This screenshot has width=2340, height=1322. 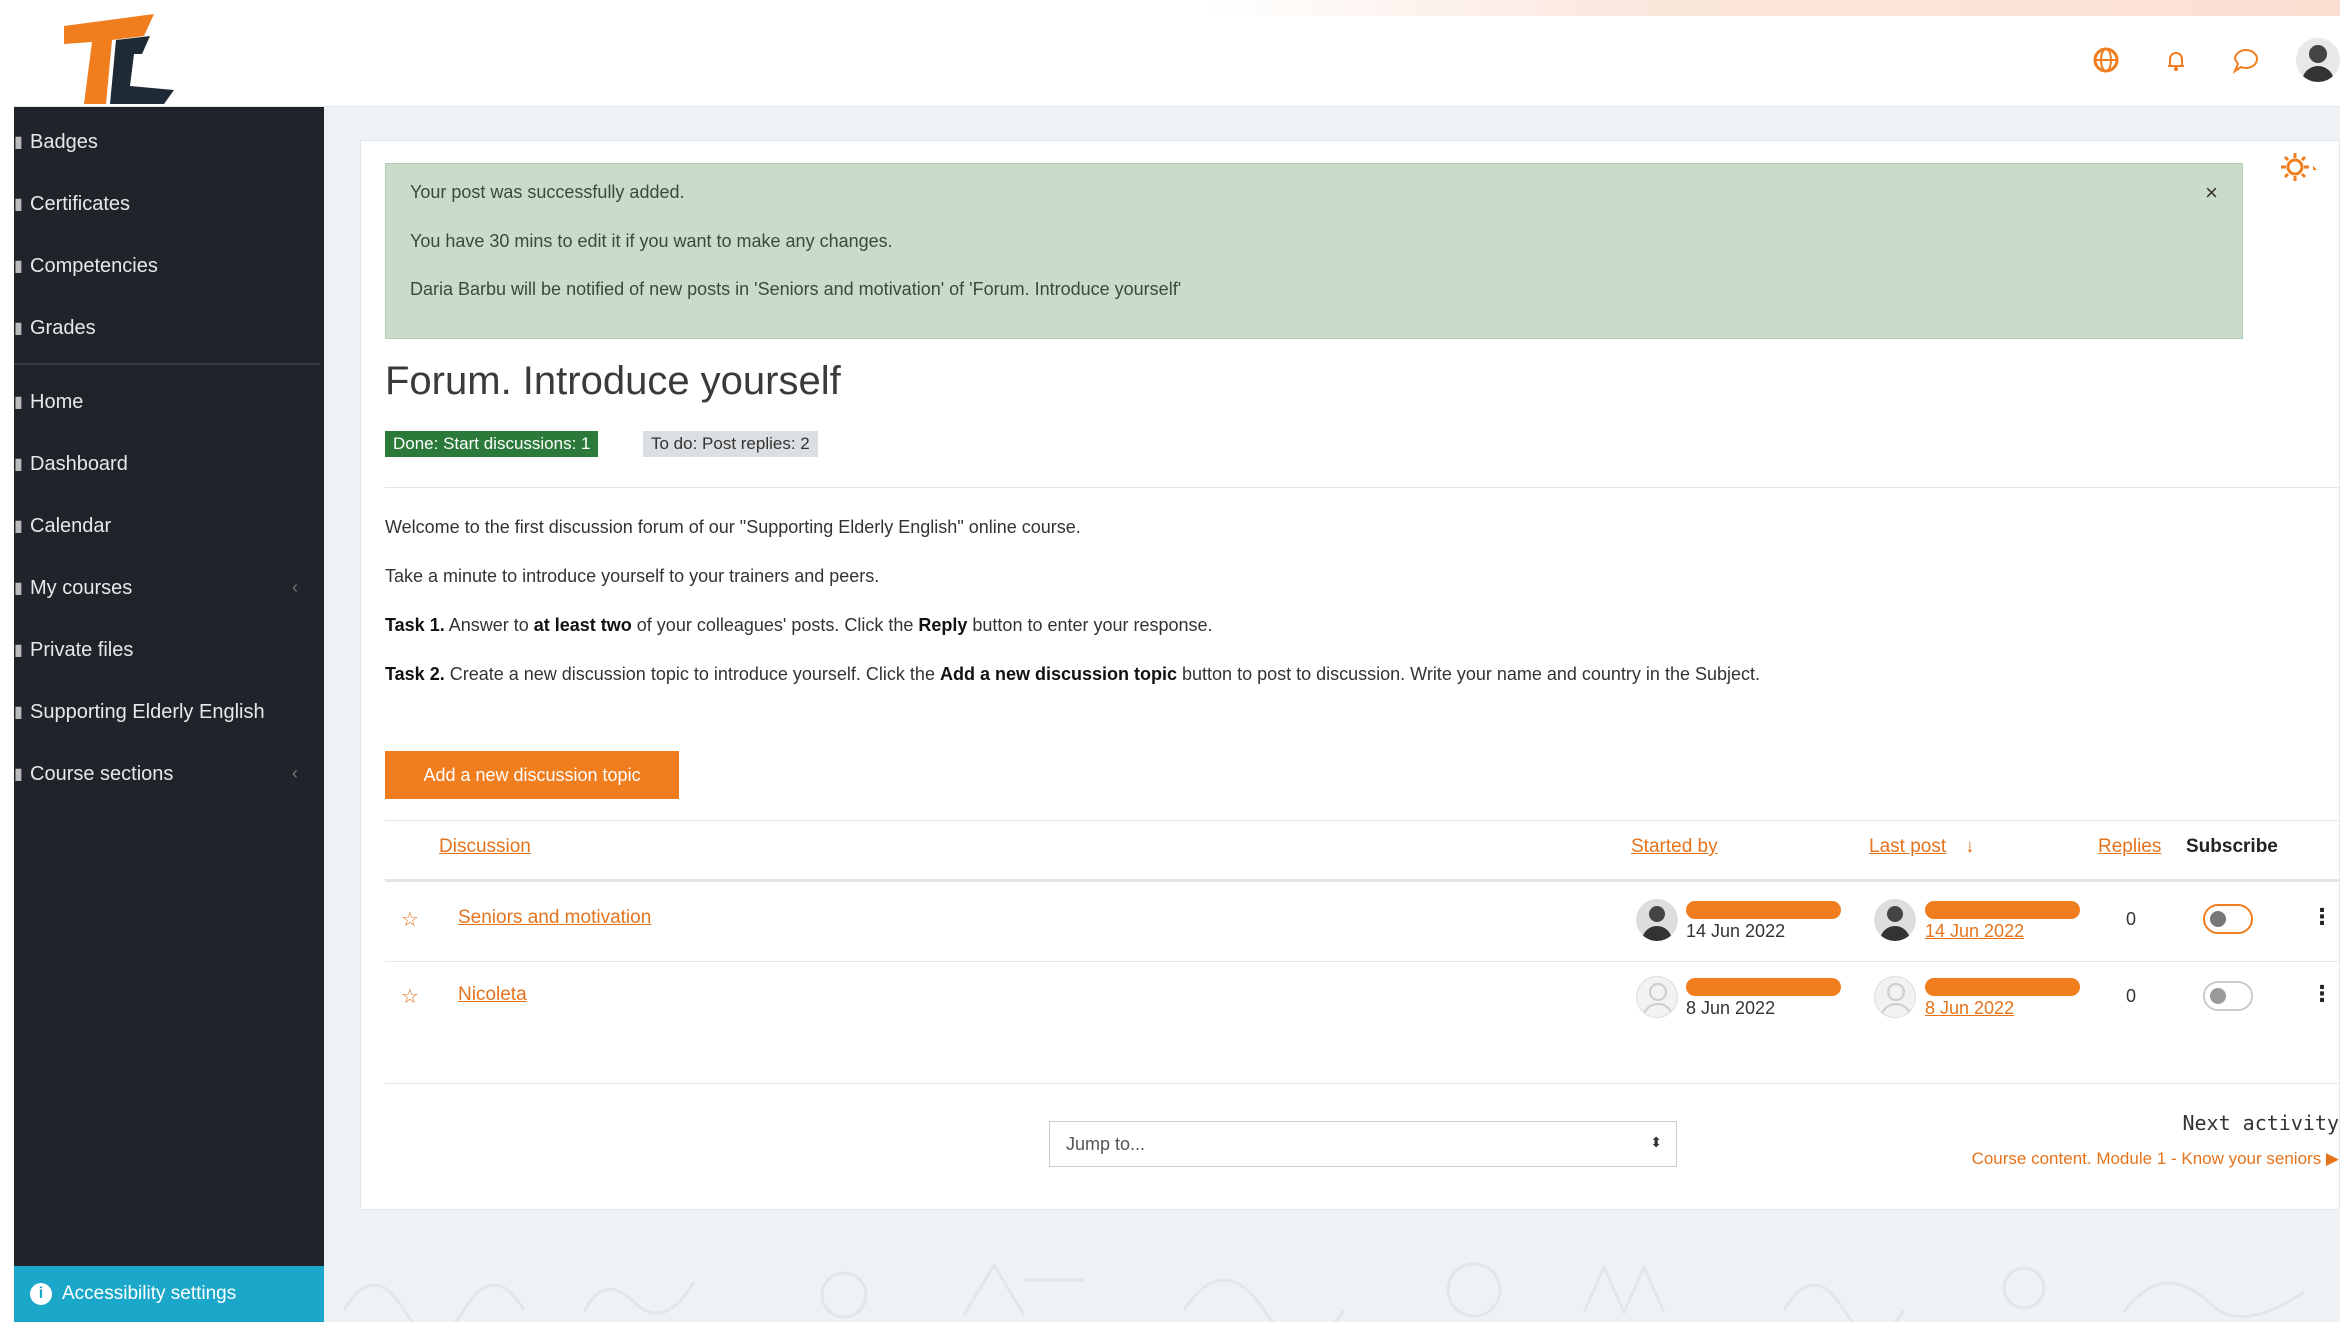 What do you see at coordinates (1731, 1008) in the screenshot?
I see `started-date: 8 Jun 2022` at bounding box center [1731, 1008].